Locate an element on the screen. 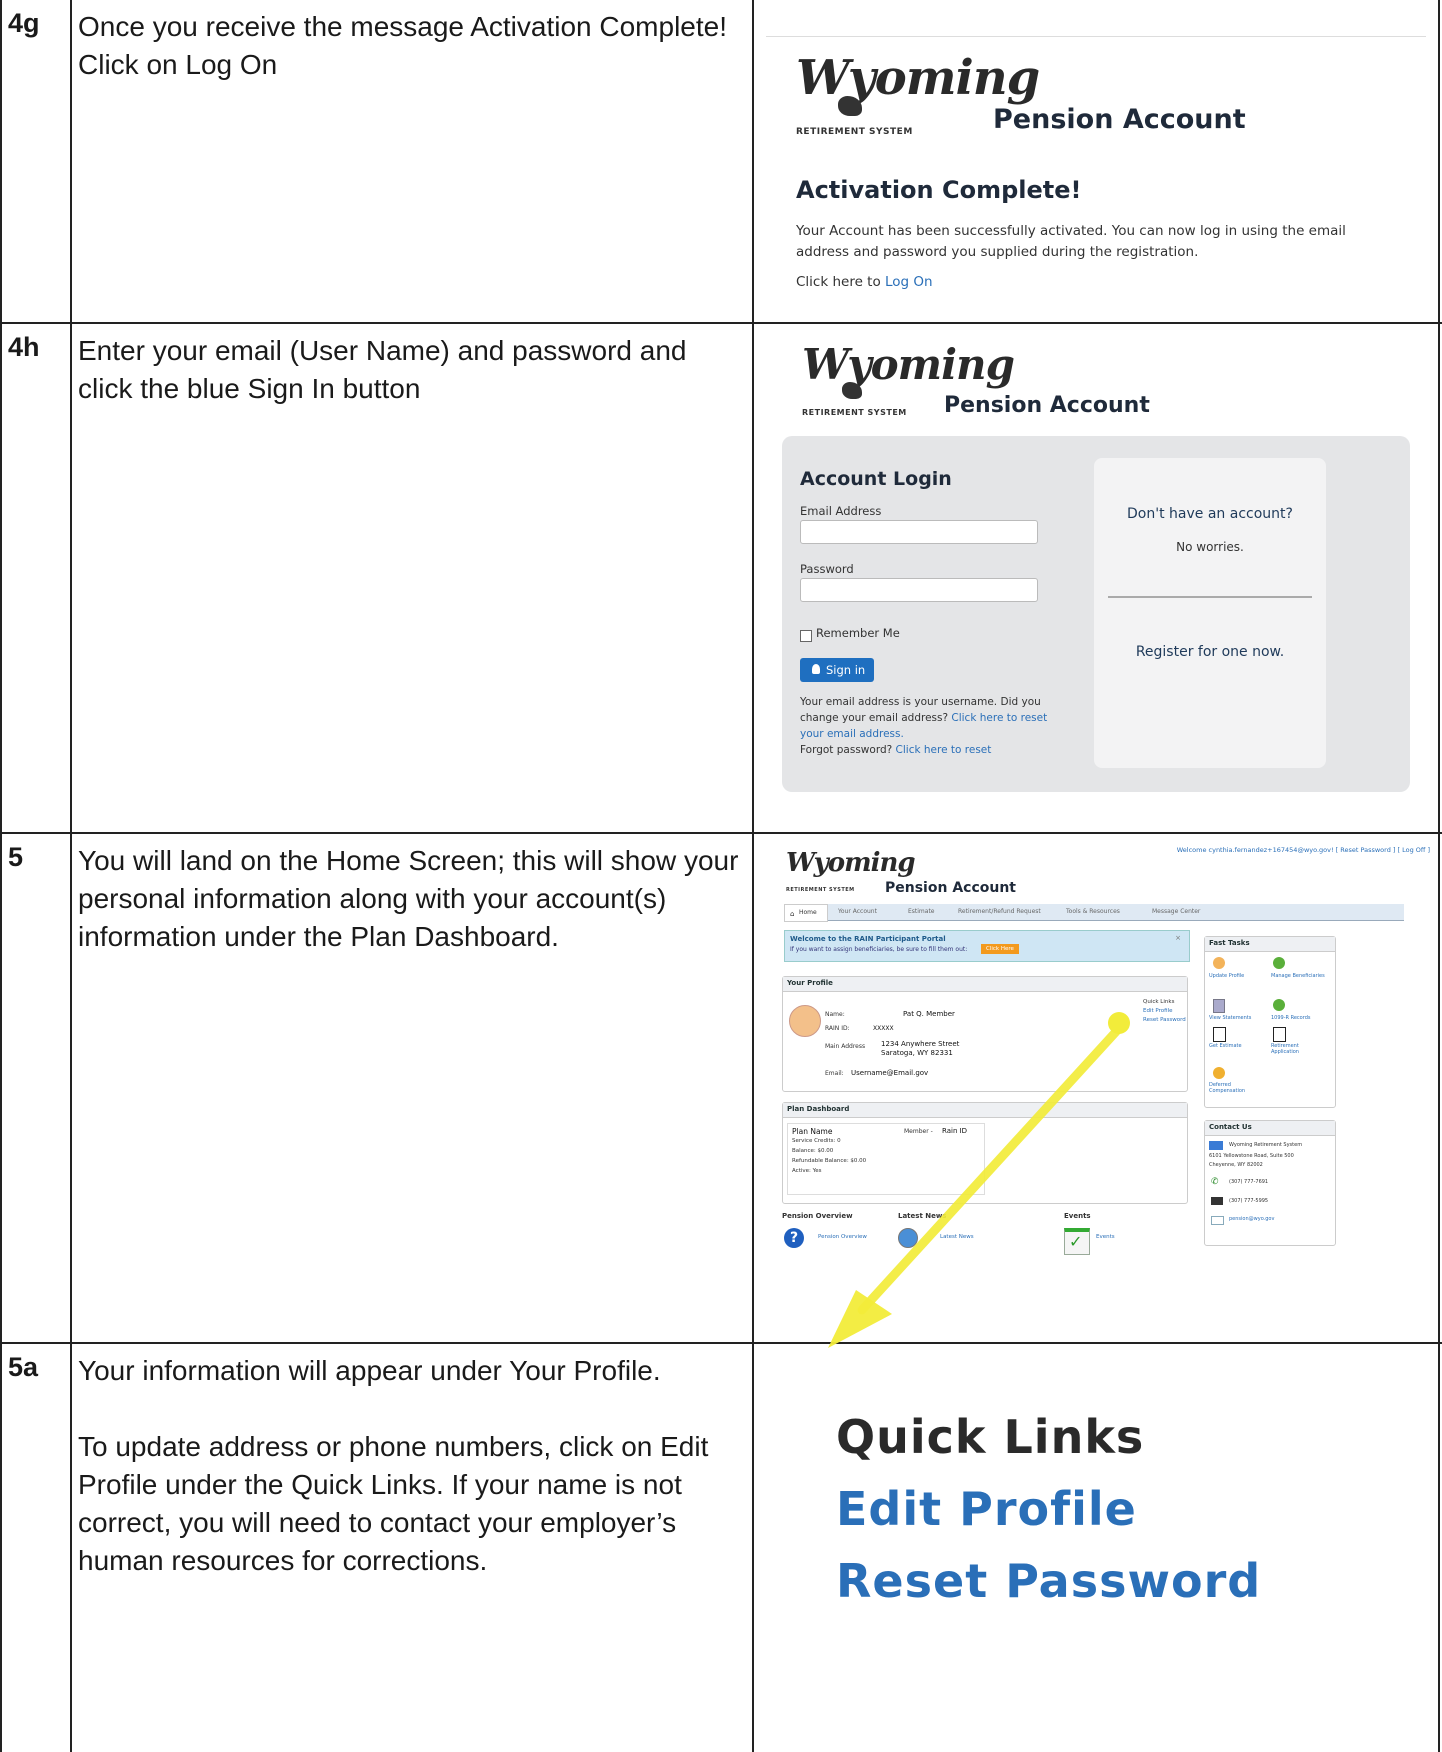  register-link: Register for one now. is located at coordinates (1210, 652).